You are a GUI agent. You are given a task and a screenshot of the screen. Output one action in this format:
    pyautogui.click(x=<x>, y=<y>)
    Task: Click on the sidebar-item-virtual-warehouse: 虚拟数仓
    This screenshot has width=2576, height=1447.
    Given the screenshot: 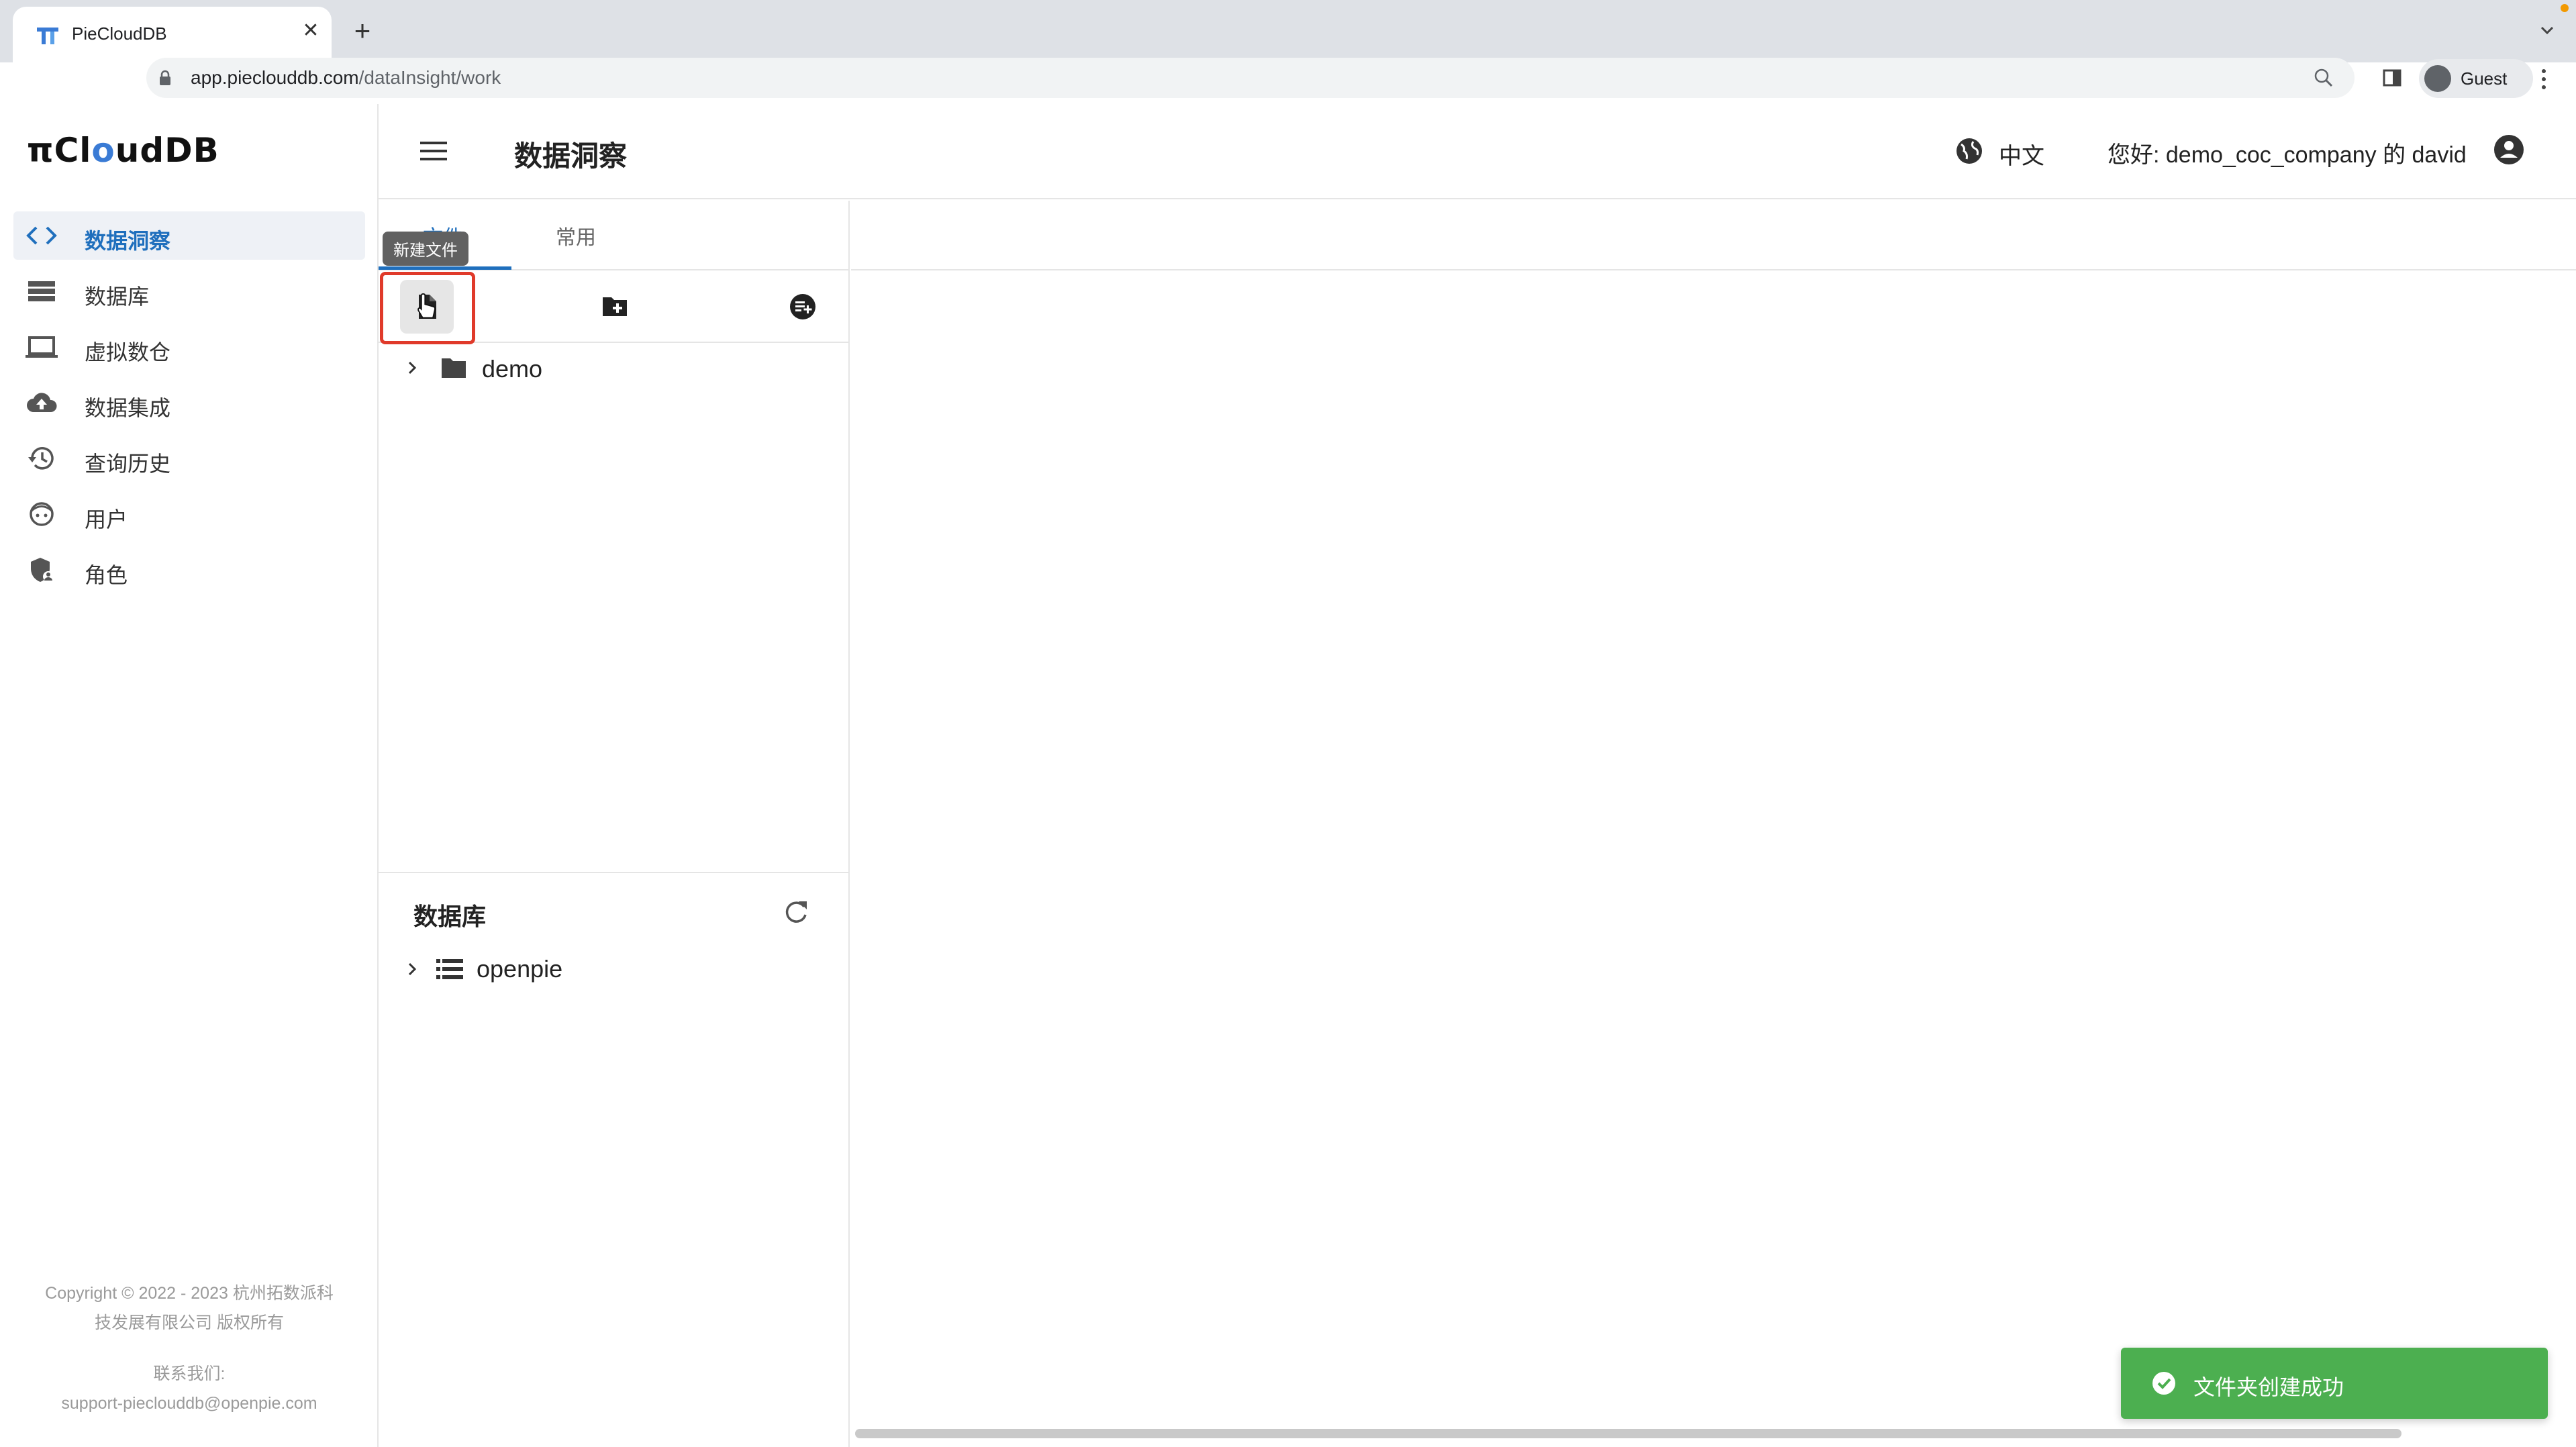 What is the action you would take?
    pyautogui.click(x=189, y=347)
    